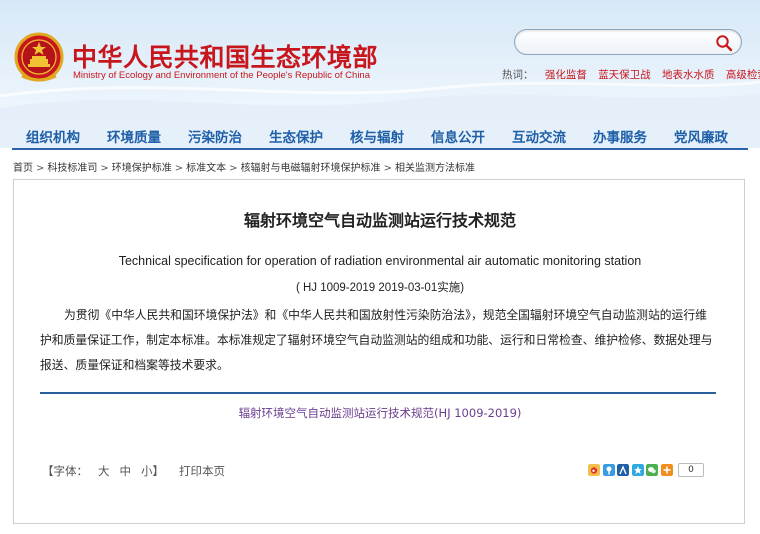 This screenshot has height=534, width=760. I want to click on advanced-search-link: 高级检索, so click(743, 75).